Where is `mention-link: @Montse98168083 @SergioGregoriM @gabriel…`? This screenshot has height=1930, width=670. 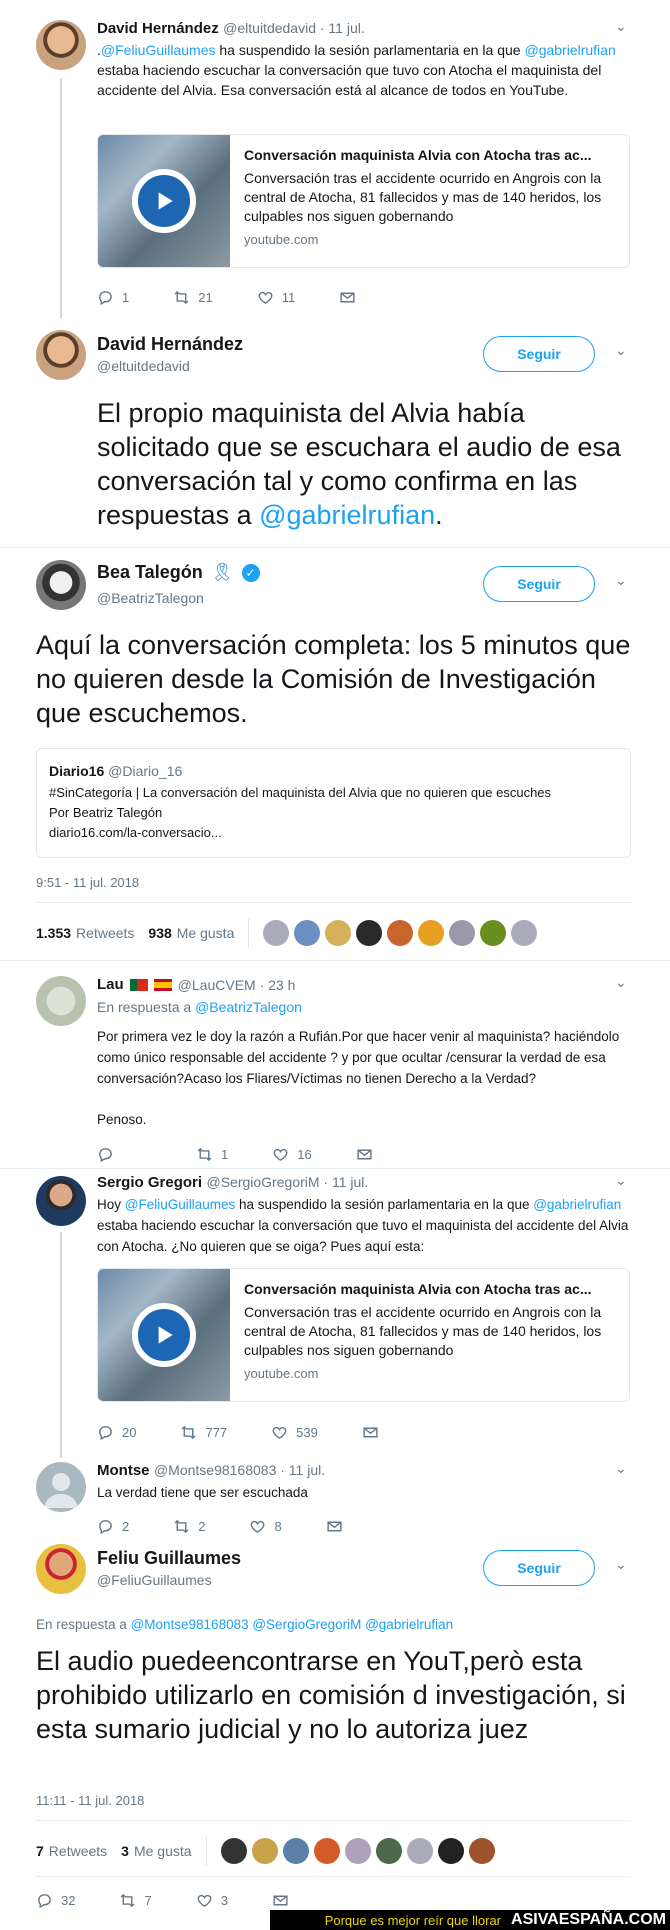 mention-link: @Montse98168083 @SergioGregoriM @gabriel… is located at coordinates (292, 1624).